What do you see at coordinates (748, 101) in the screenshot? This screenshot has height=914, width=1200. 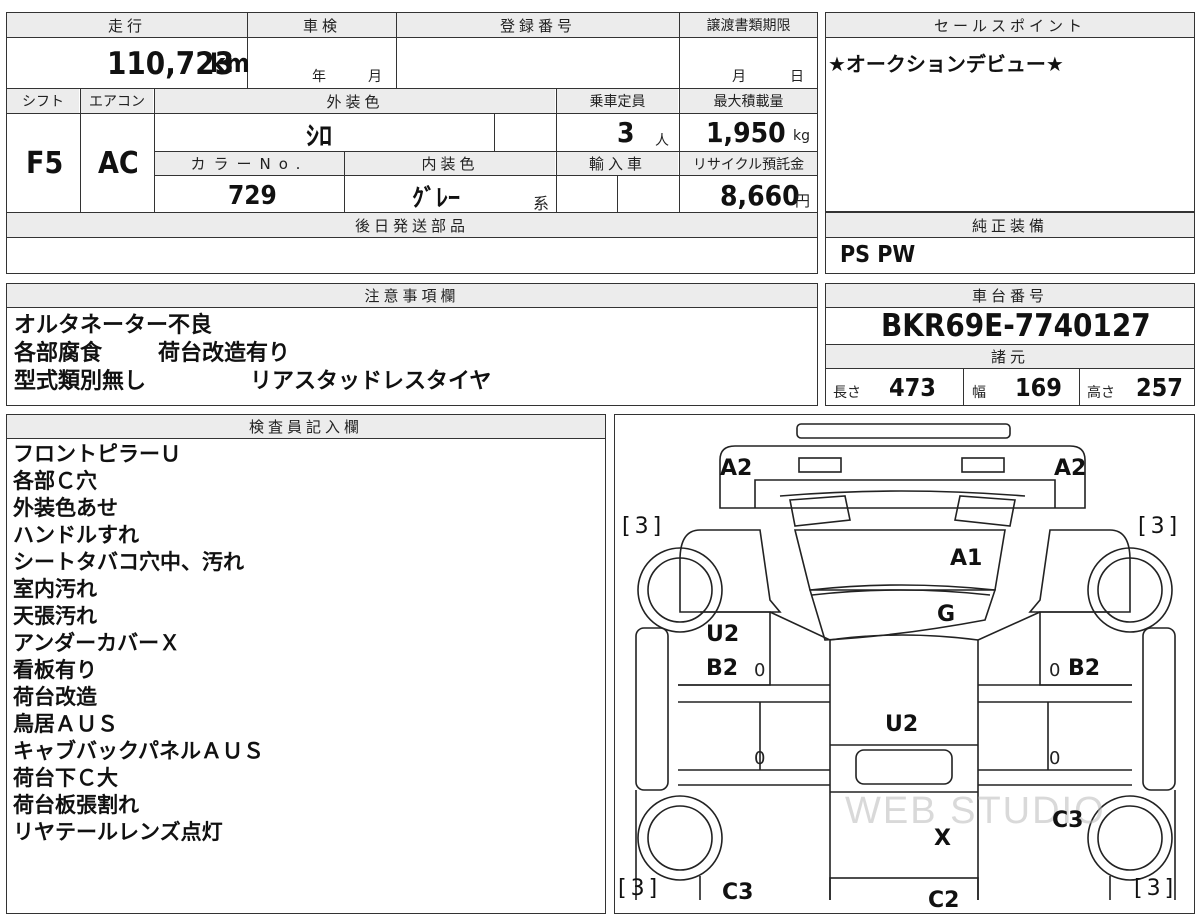 I see `max-load-header: 最大積載量` at bounding box center [748, 101].